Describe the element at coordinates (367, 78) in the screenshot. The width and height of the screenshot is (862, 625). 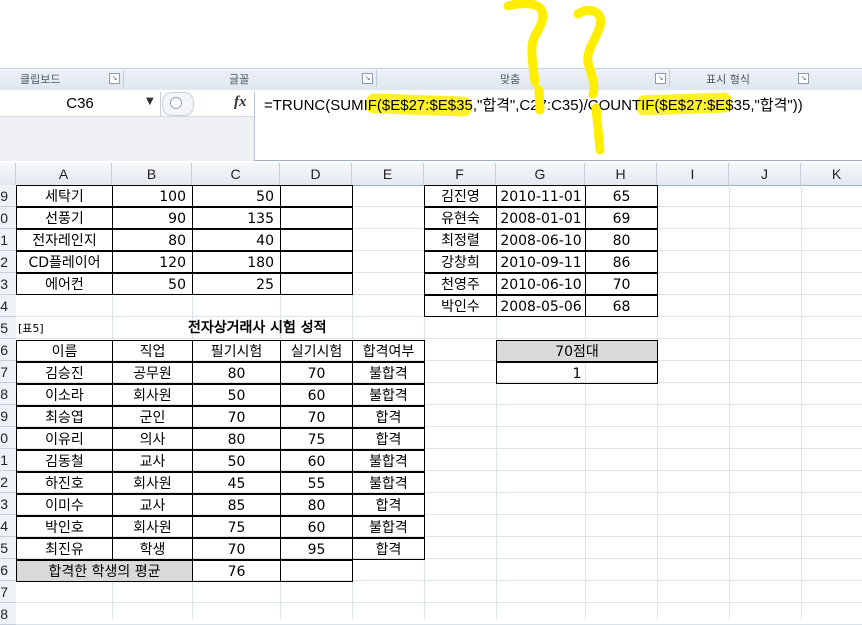
I see `font-launcher-icon: ↘` at that location.